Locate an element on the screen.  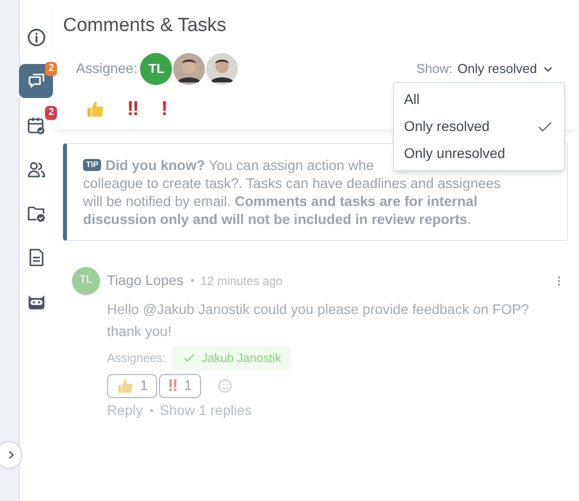
show-filter-dropdown: Show: Only resolved is located at coordinates (485, 68).